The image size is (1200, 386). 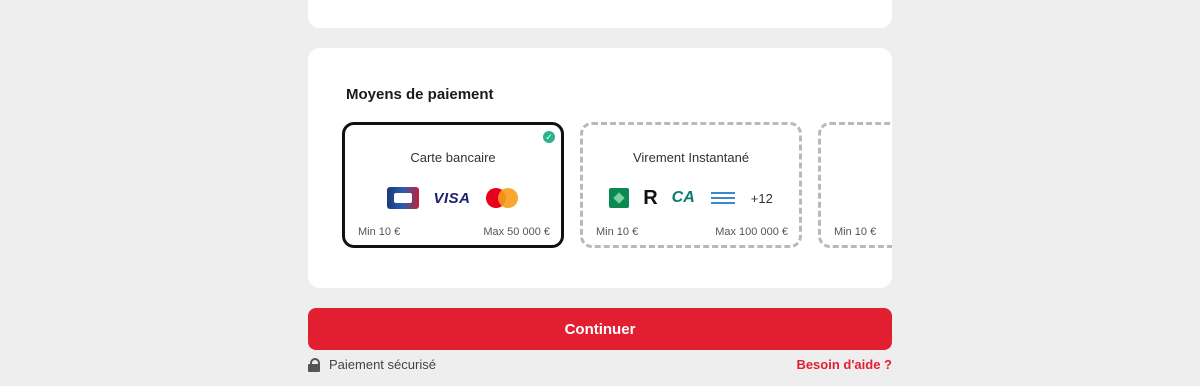 I want to click on selected-check-icon: ✓, so click(x=549, y=137).